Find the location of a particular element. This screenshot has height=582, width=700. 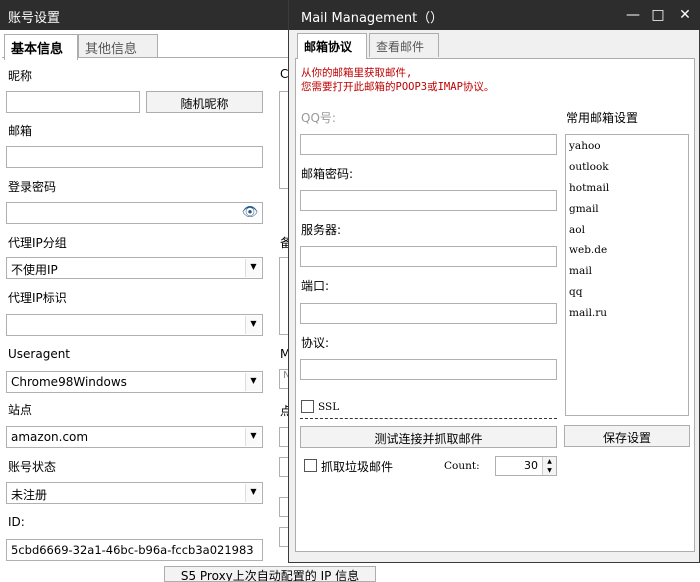

site-label: 站点 is located at coordinates (20, 410).